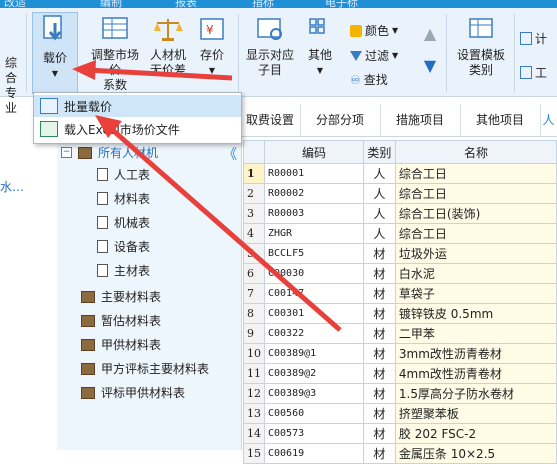  What do you see at coordinates (430, 66) in the screenshot?
I see `move-down-button: ▼` at bounding box center [430, 66].